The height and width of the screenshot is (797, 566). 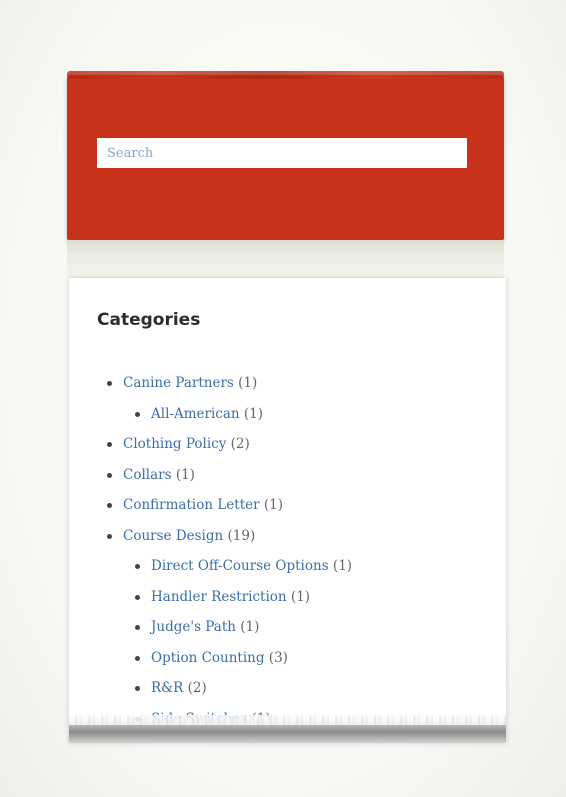 I want to click on category-item: All-American (1), so click(x=243, y=414).